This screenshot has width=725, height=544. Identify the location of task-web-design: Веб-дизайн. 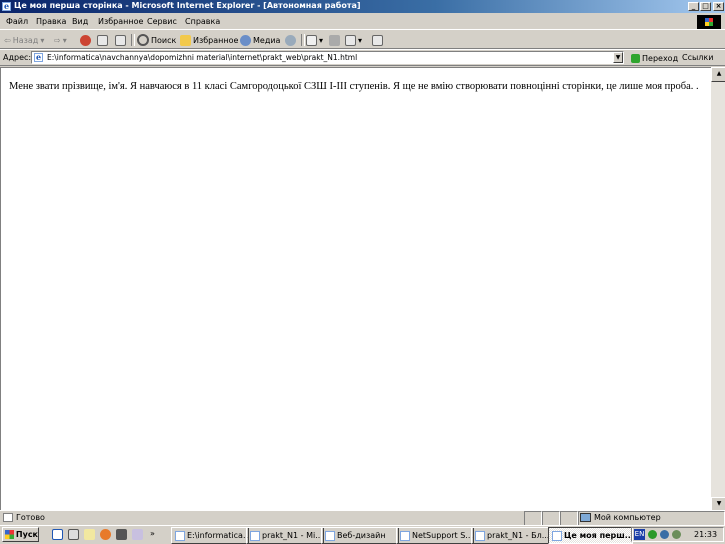
(360, 535).